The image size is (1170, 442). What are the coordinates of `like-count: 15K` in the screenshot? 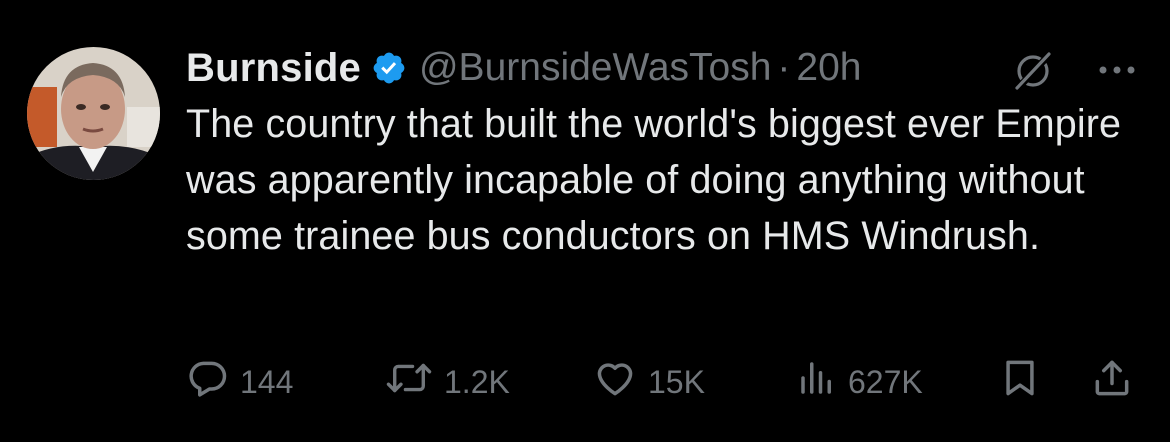 It's located at (676, 381).